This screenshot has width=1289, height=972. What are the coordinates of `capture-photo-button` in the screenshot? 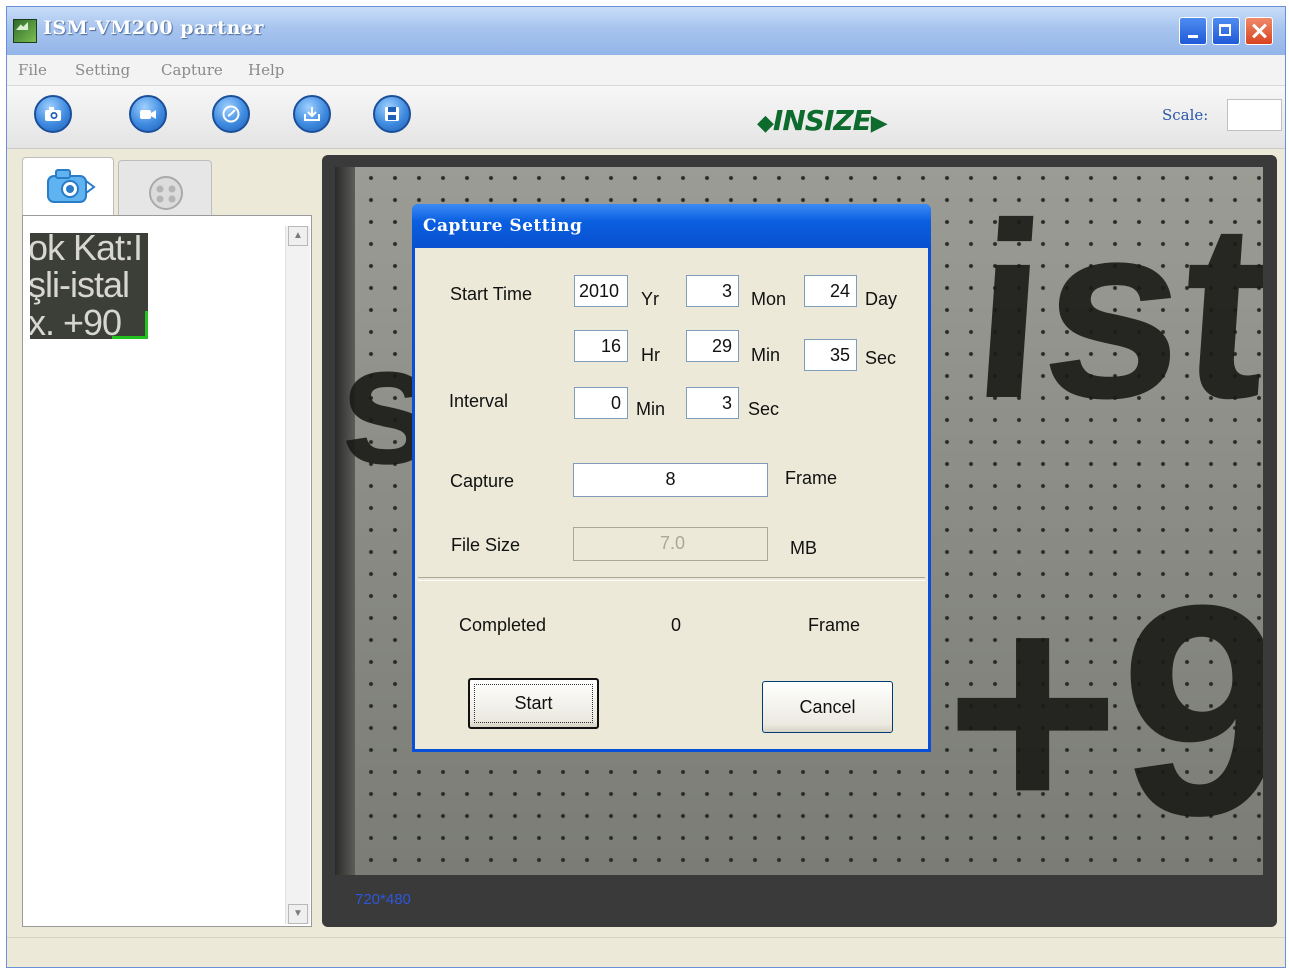 It's located at (53, 114).